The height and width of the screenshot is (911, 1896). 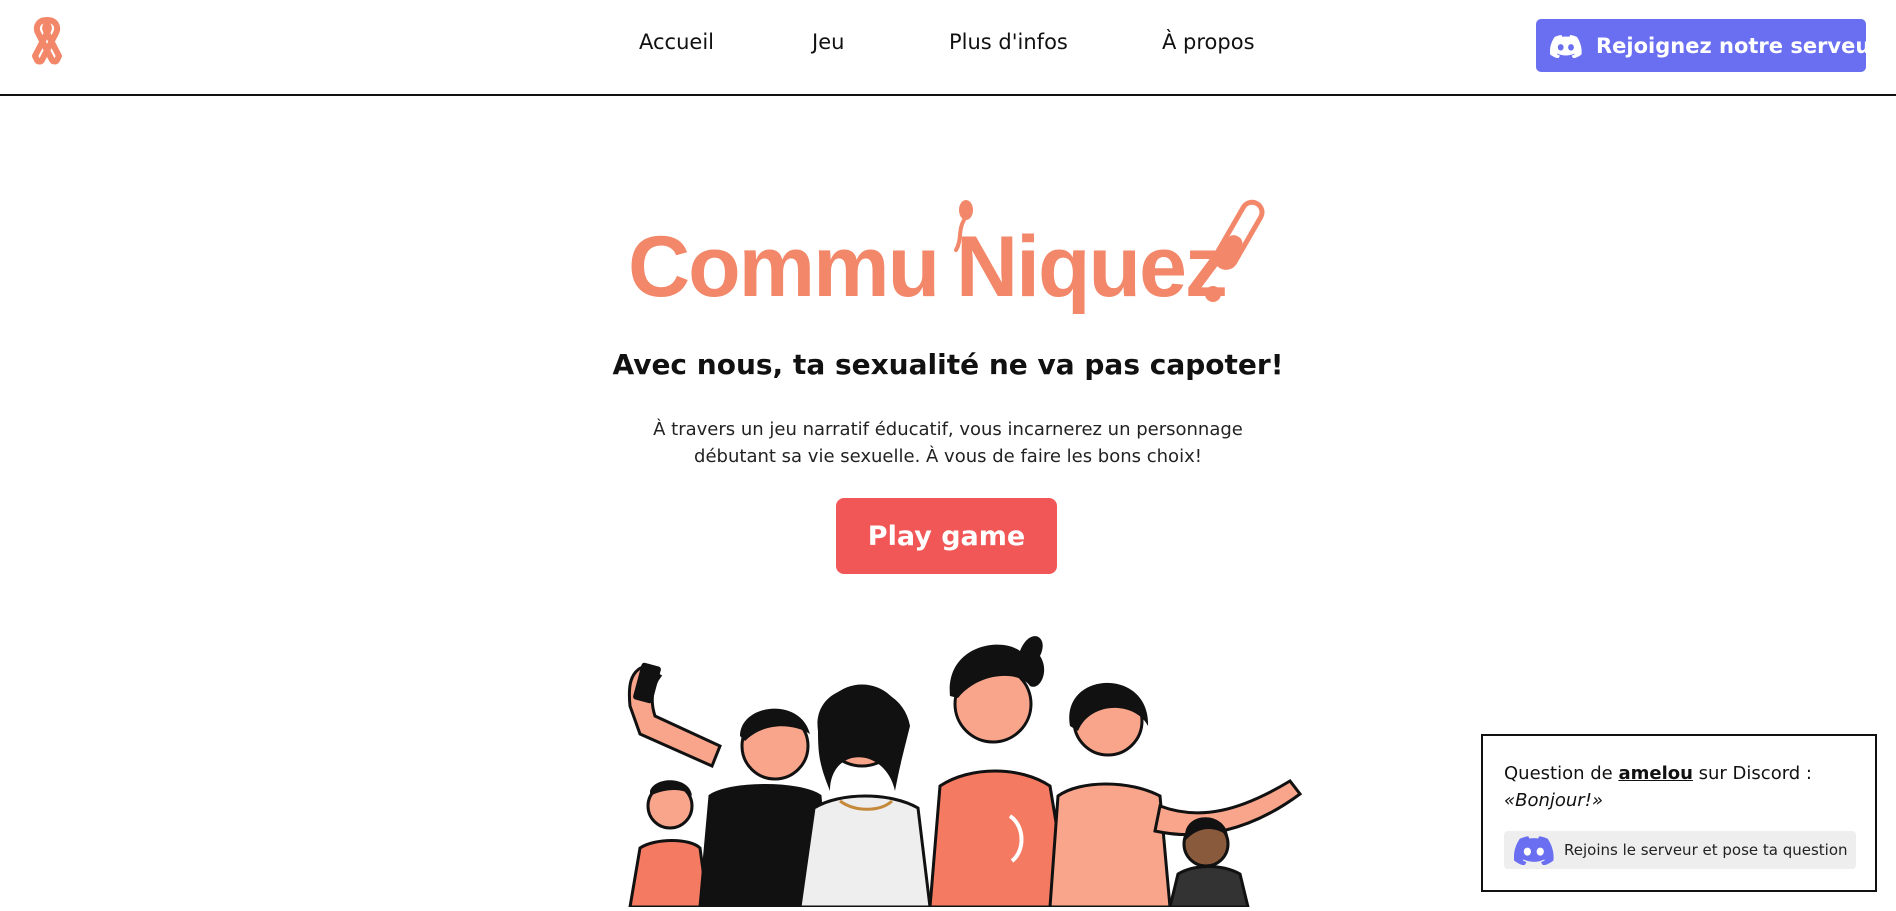 What do you see at coordinates (1706, 850) in the screenshot?
I see `join-and-ask-label: Rejoins le serveur et pose ta question` at bounding box center [1706, 850].